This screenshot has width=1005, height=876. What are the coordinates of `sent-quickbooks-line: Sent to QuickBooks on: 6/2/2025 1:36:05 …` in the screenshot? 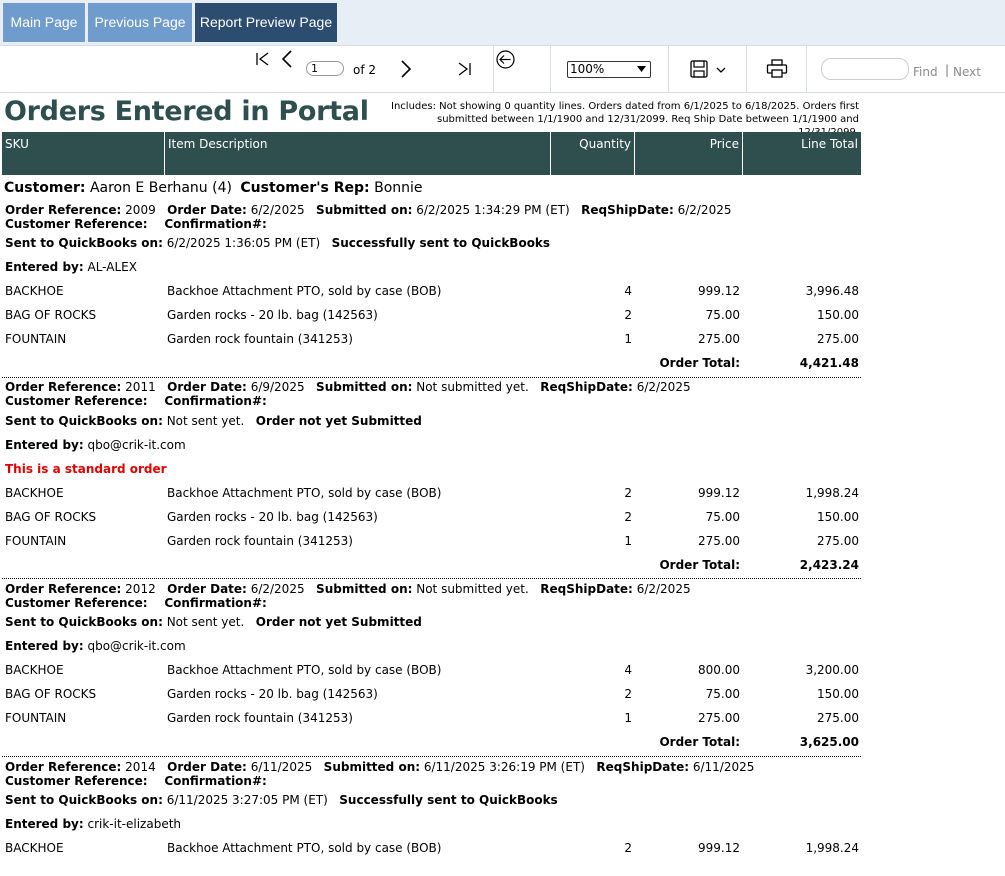 It's located at (277, 243).